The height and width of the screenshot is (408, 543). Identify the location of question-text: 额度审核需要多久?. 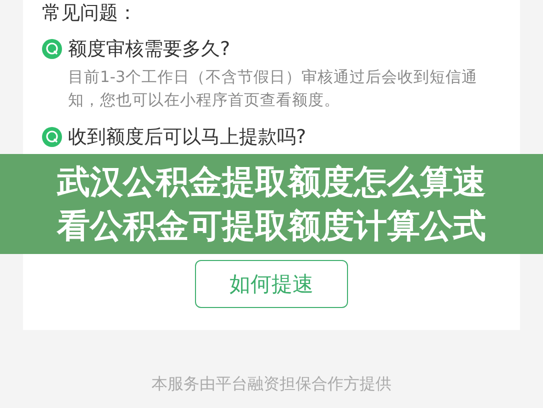
(149, 49).